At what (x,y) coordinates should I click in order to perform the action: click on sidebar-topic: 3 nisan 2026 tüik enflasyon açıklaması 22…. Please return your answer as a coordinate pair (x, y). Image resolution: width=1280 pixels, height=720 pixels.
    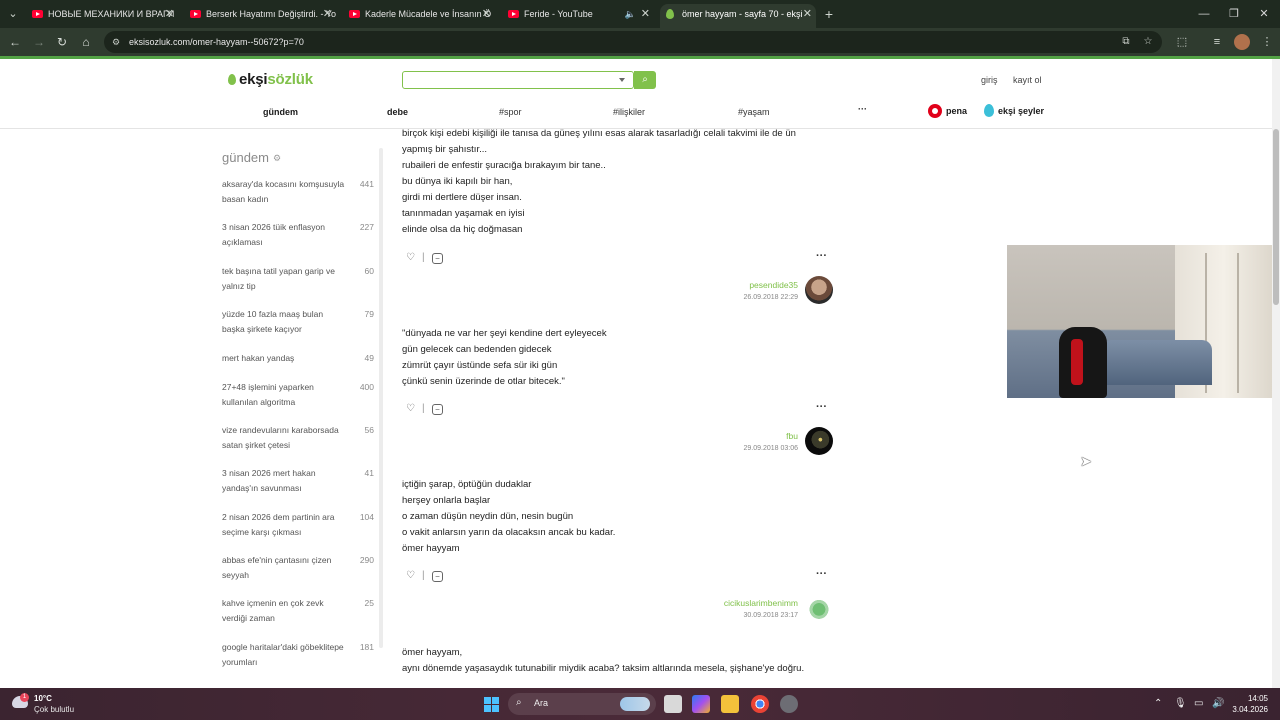
    Looking at the image, I should click on (301, 235).